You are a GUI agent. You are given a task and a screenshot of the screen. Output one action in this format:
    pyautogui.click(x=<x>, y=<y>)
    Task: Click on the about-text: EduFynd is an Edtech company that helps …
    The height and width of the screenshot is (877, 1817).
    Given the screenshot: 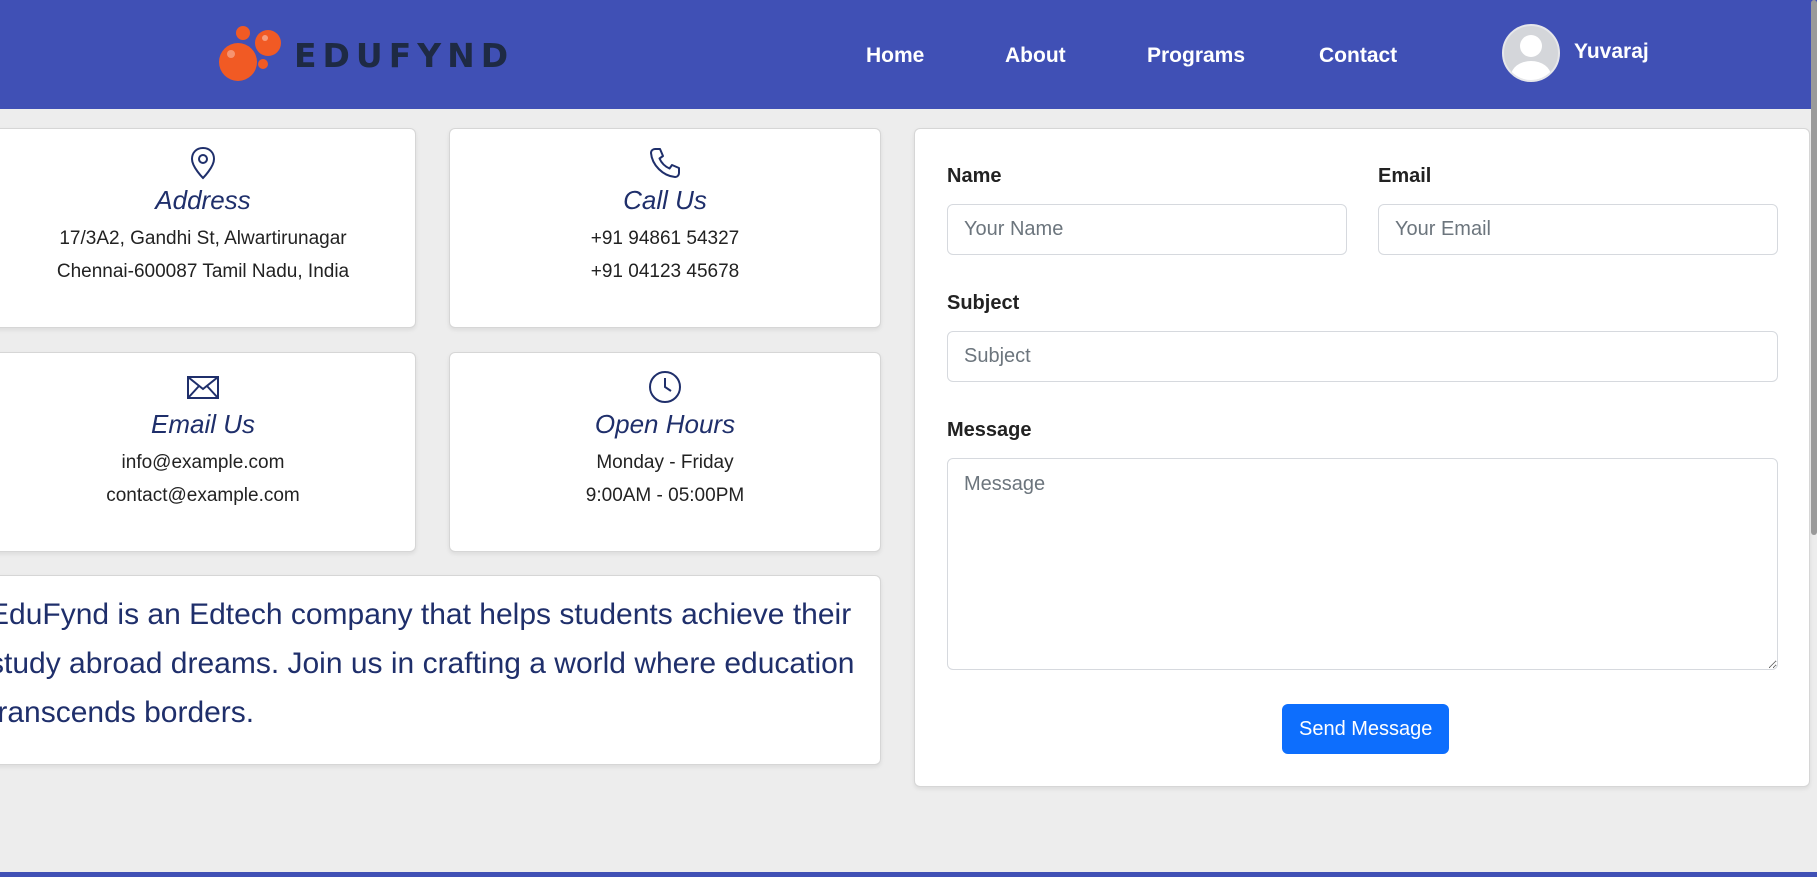 What is the action you would take?
    pyautogui.click(x=427, y=663)
    